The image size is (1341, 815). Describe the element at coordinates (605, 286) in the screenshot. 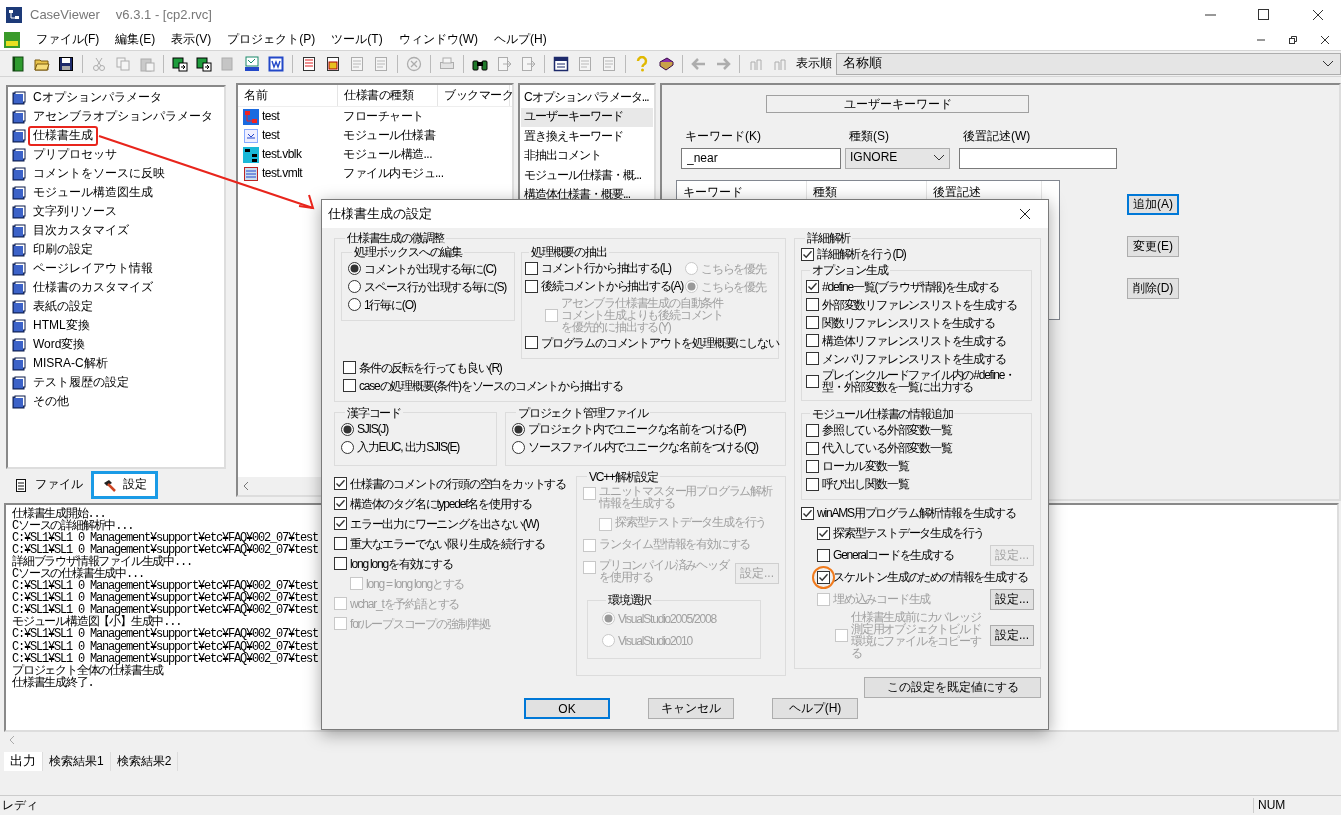

I see `checkbox: 後続コメントから抽出する(A)` at that location.